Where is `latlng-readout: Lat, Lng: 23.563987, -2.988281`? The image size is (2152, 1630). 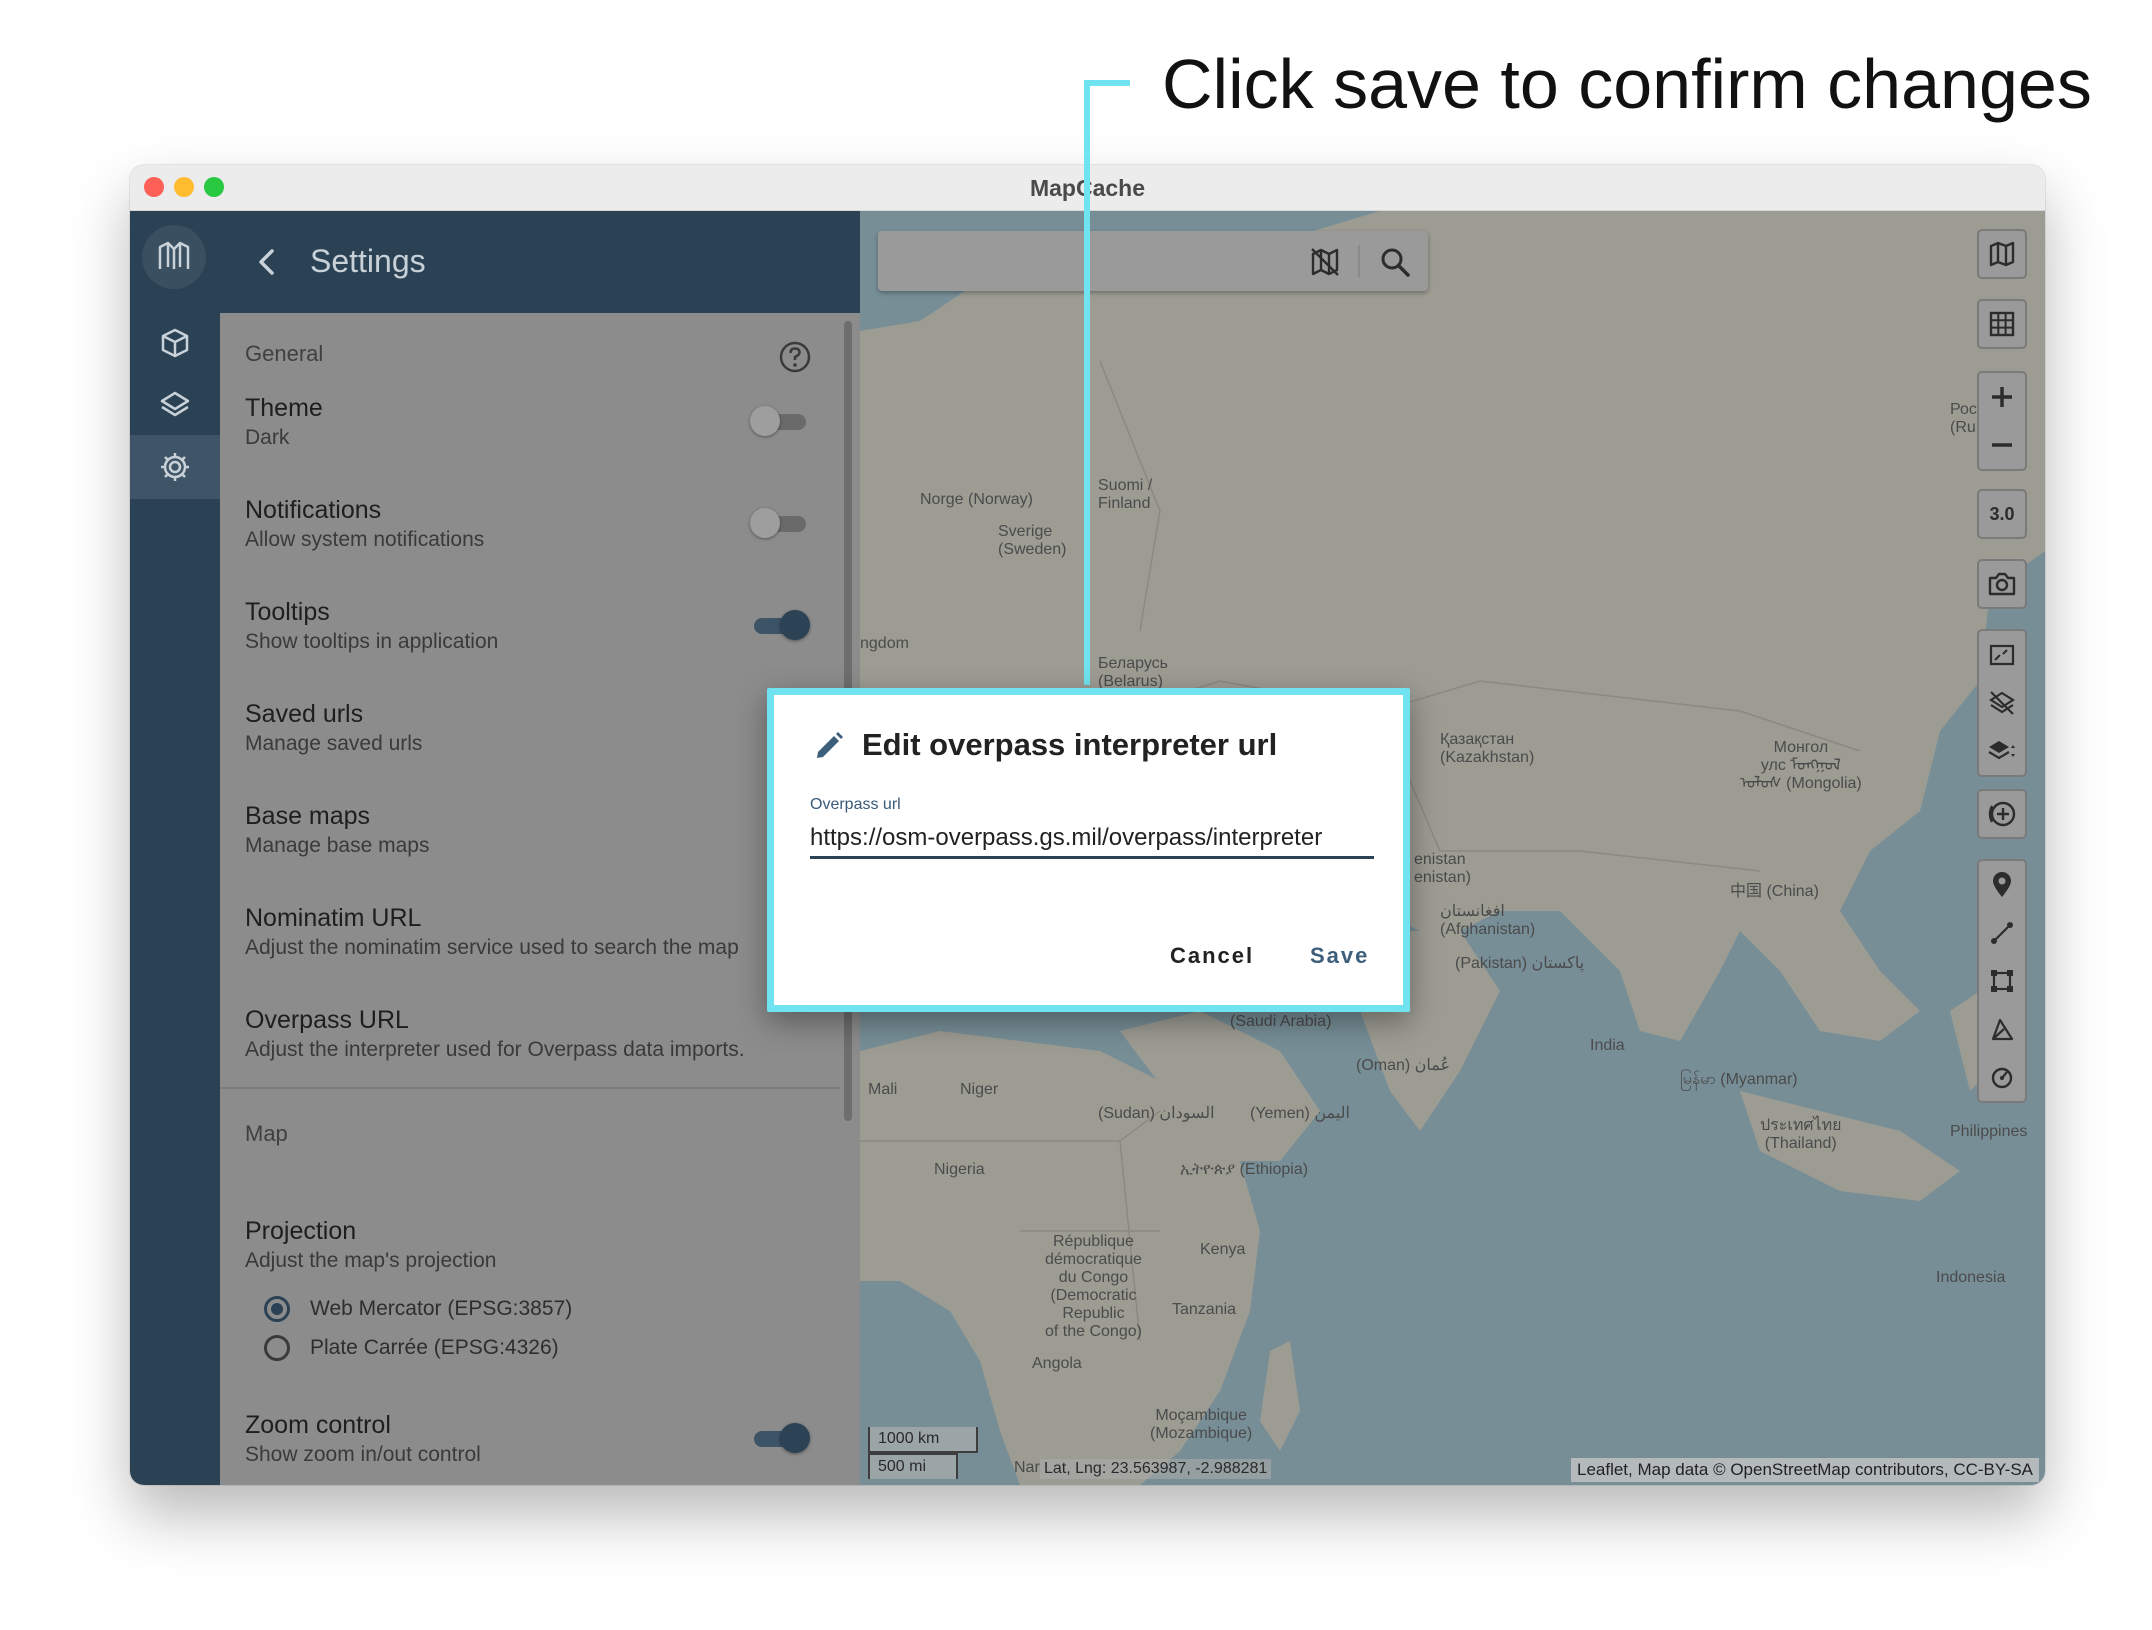
latlng-readout: Lat, Lng: 23.563987, -2.988281 is located at coordinates (1156, 1469).